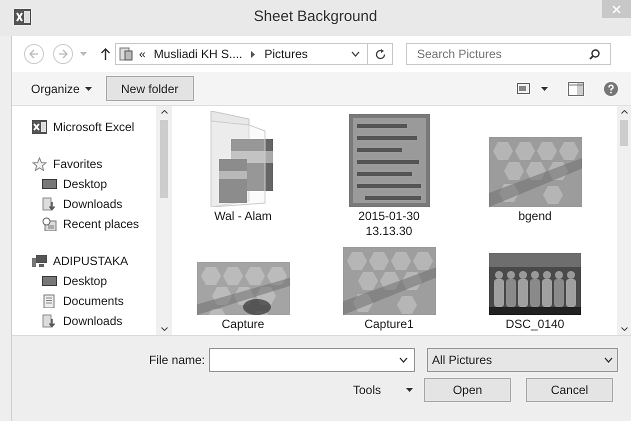 The height and width of the screenshot is (421, 631). Describe the element at coordinates (243, 216) in the screenshot. I see `file-name: Wal - Alam` at that location.